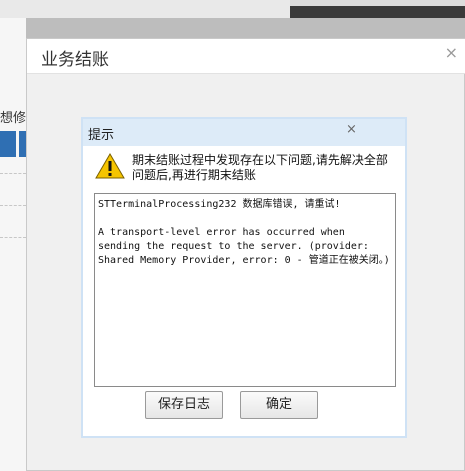  What do you see at coordinates (260, 167) in the screenshot?
I see `dialog-message: 期末结账过程中发现存在以下问题,请先解决全部问题后,再进行期末结账` at bounding box center [260, 167].